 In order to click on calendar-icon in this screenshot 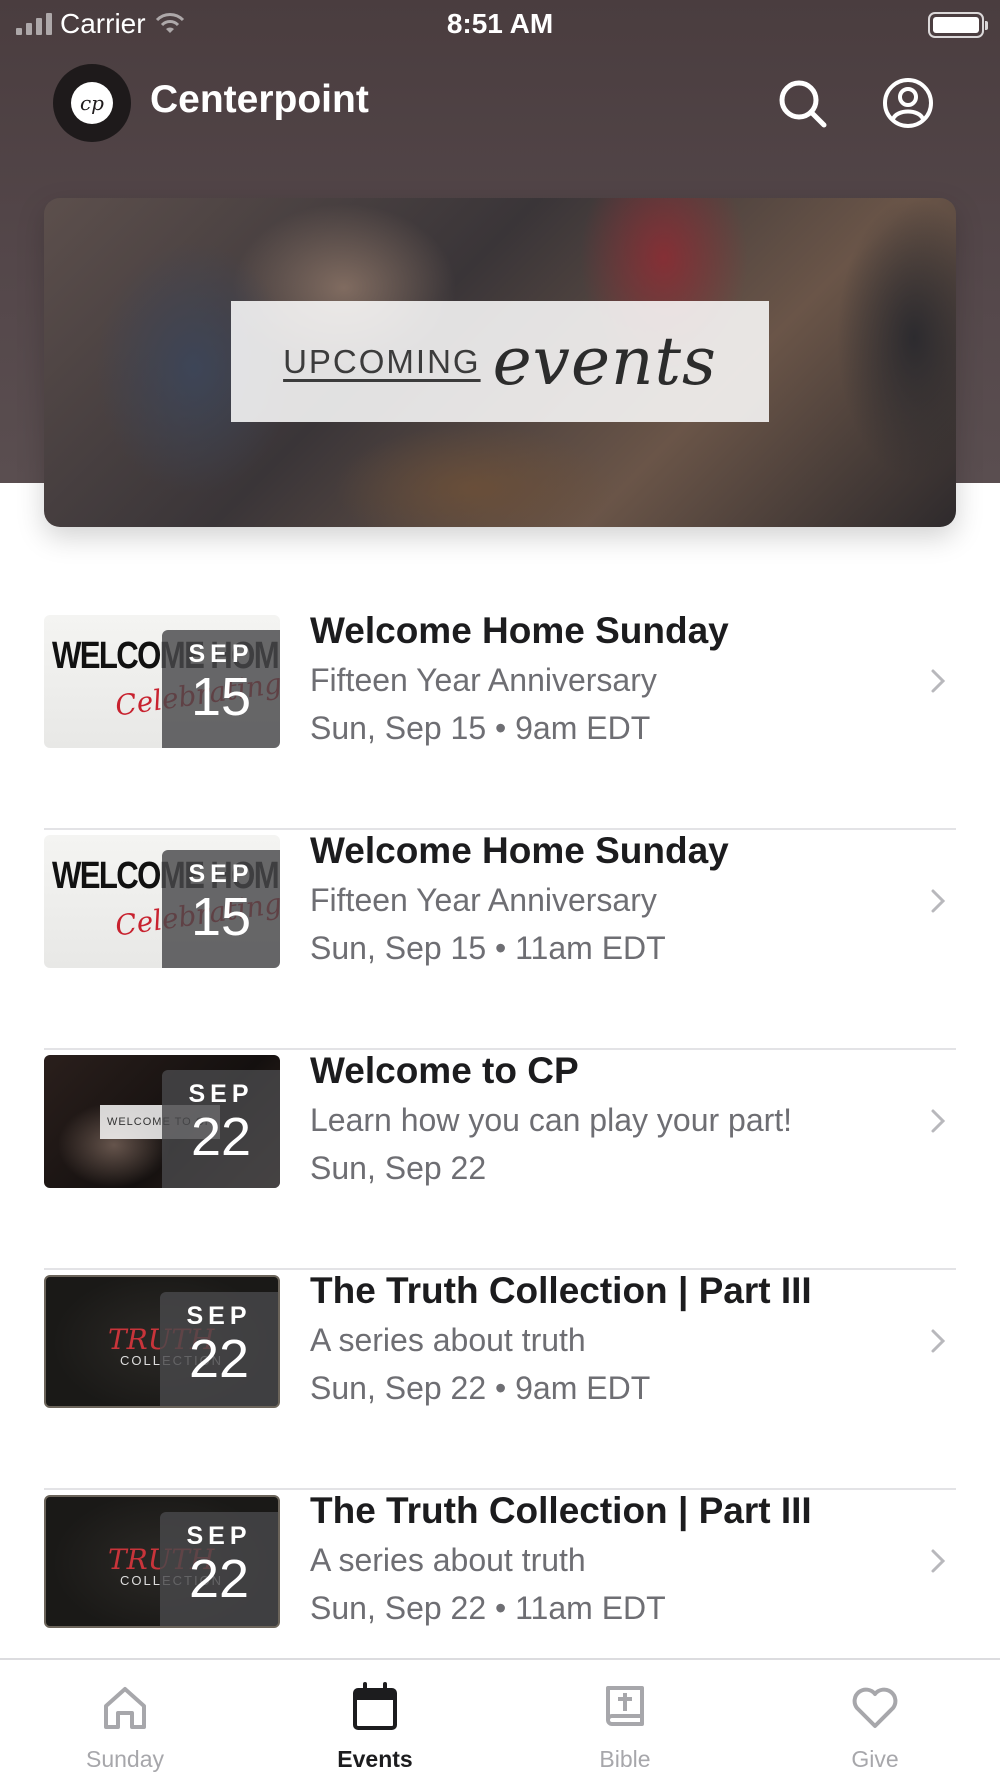, I will do `click(375, 1706)`.